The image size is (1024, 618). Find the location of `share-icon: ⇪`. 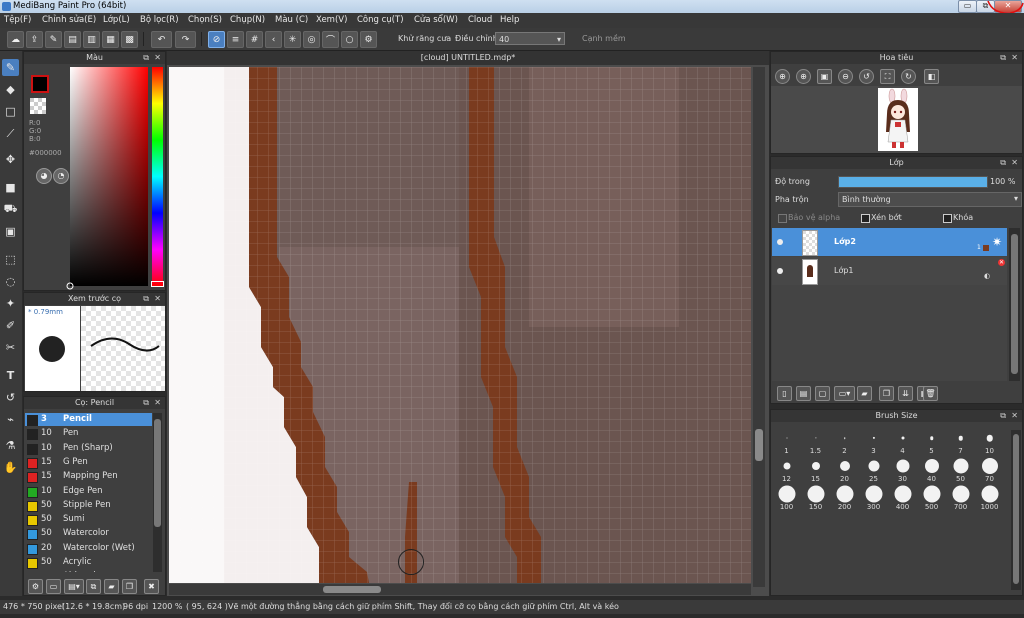

share-icon: ⇪ is located at coordinates (34, 39).